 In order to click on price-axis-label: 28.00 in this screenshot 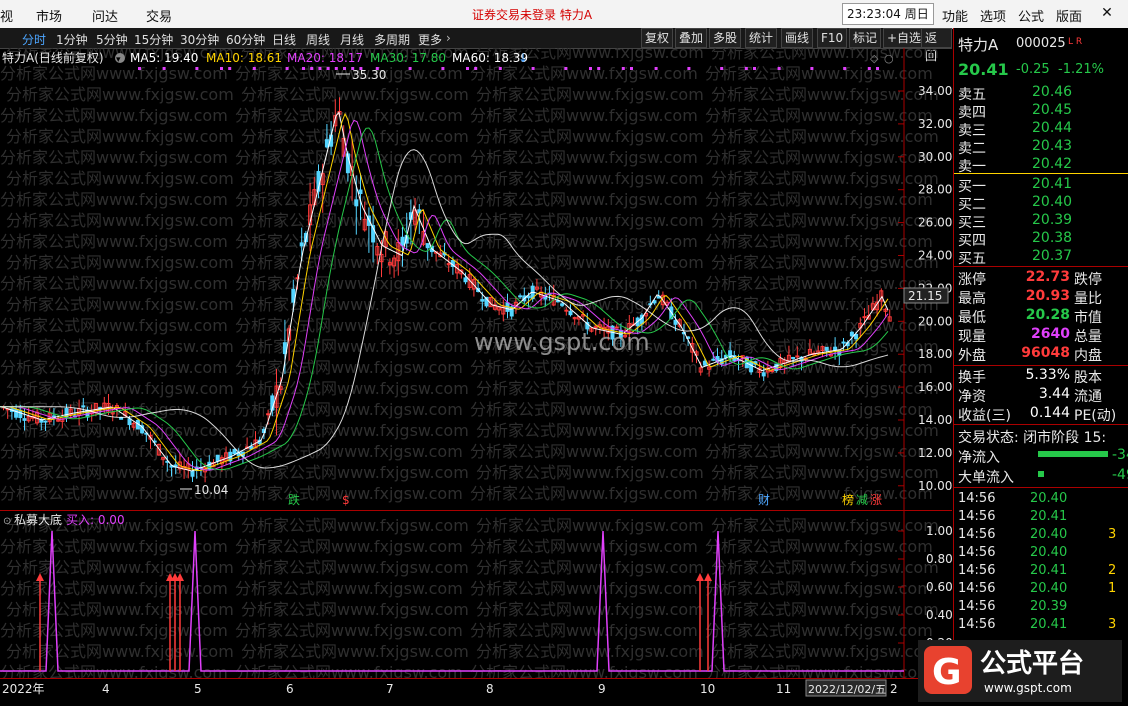, I will do `click(935, 190)`.